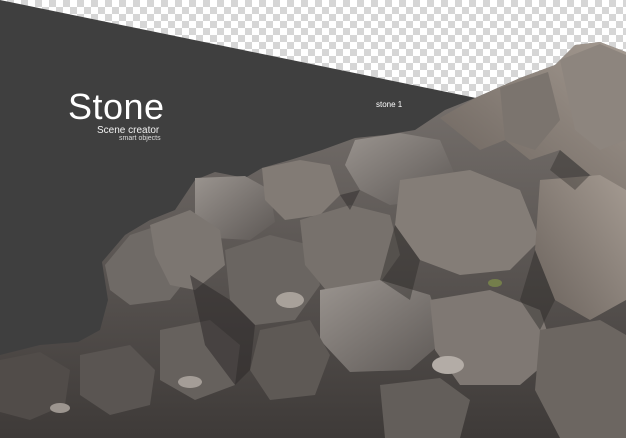  I want to click on subtitle-small: smart objects, so click(140, 138).